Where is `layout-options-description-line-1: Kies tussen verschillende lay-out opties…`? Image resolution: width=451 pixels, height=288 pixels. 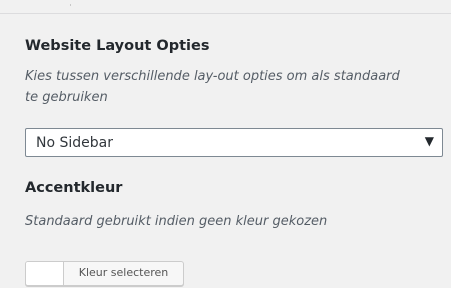 layout-options-description-line-1: Kies tussen verschillende lay-out opties… is located at coordinates (212, 76).